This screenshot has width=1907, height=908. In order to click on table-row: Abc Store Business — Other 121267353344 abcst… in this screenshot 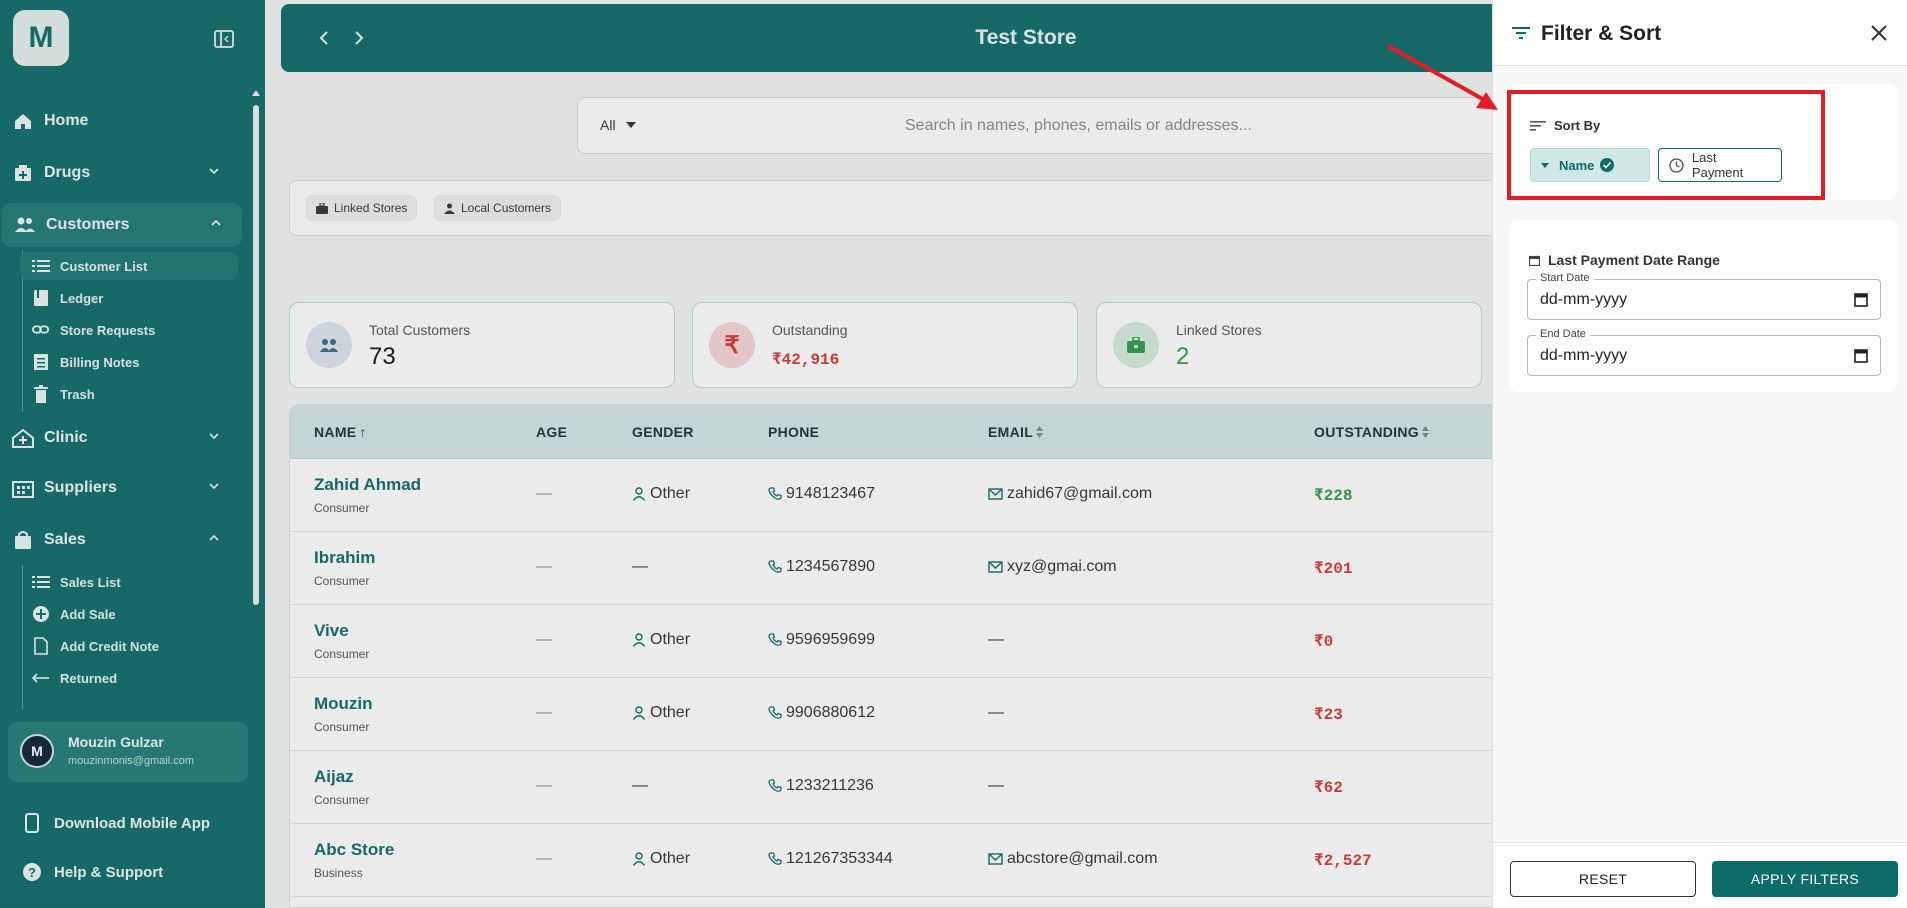, I will do `click(899, 860)`.